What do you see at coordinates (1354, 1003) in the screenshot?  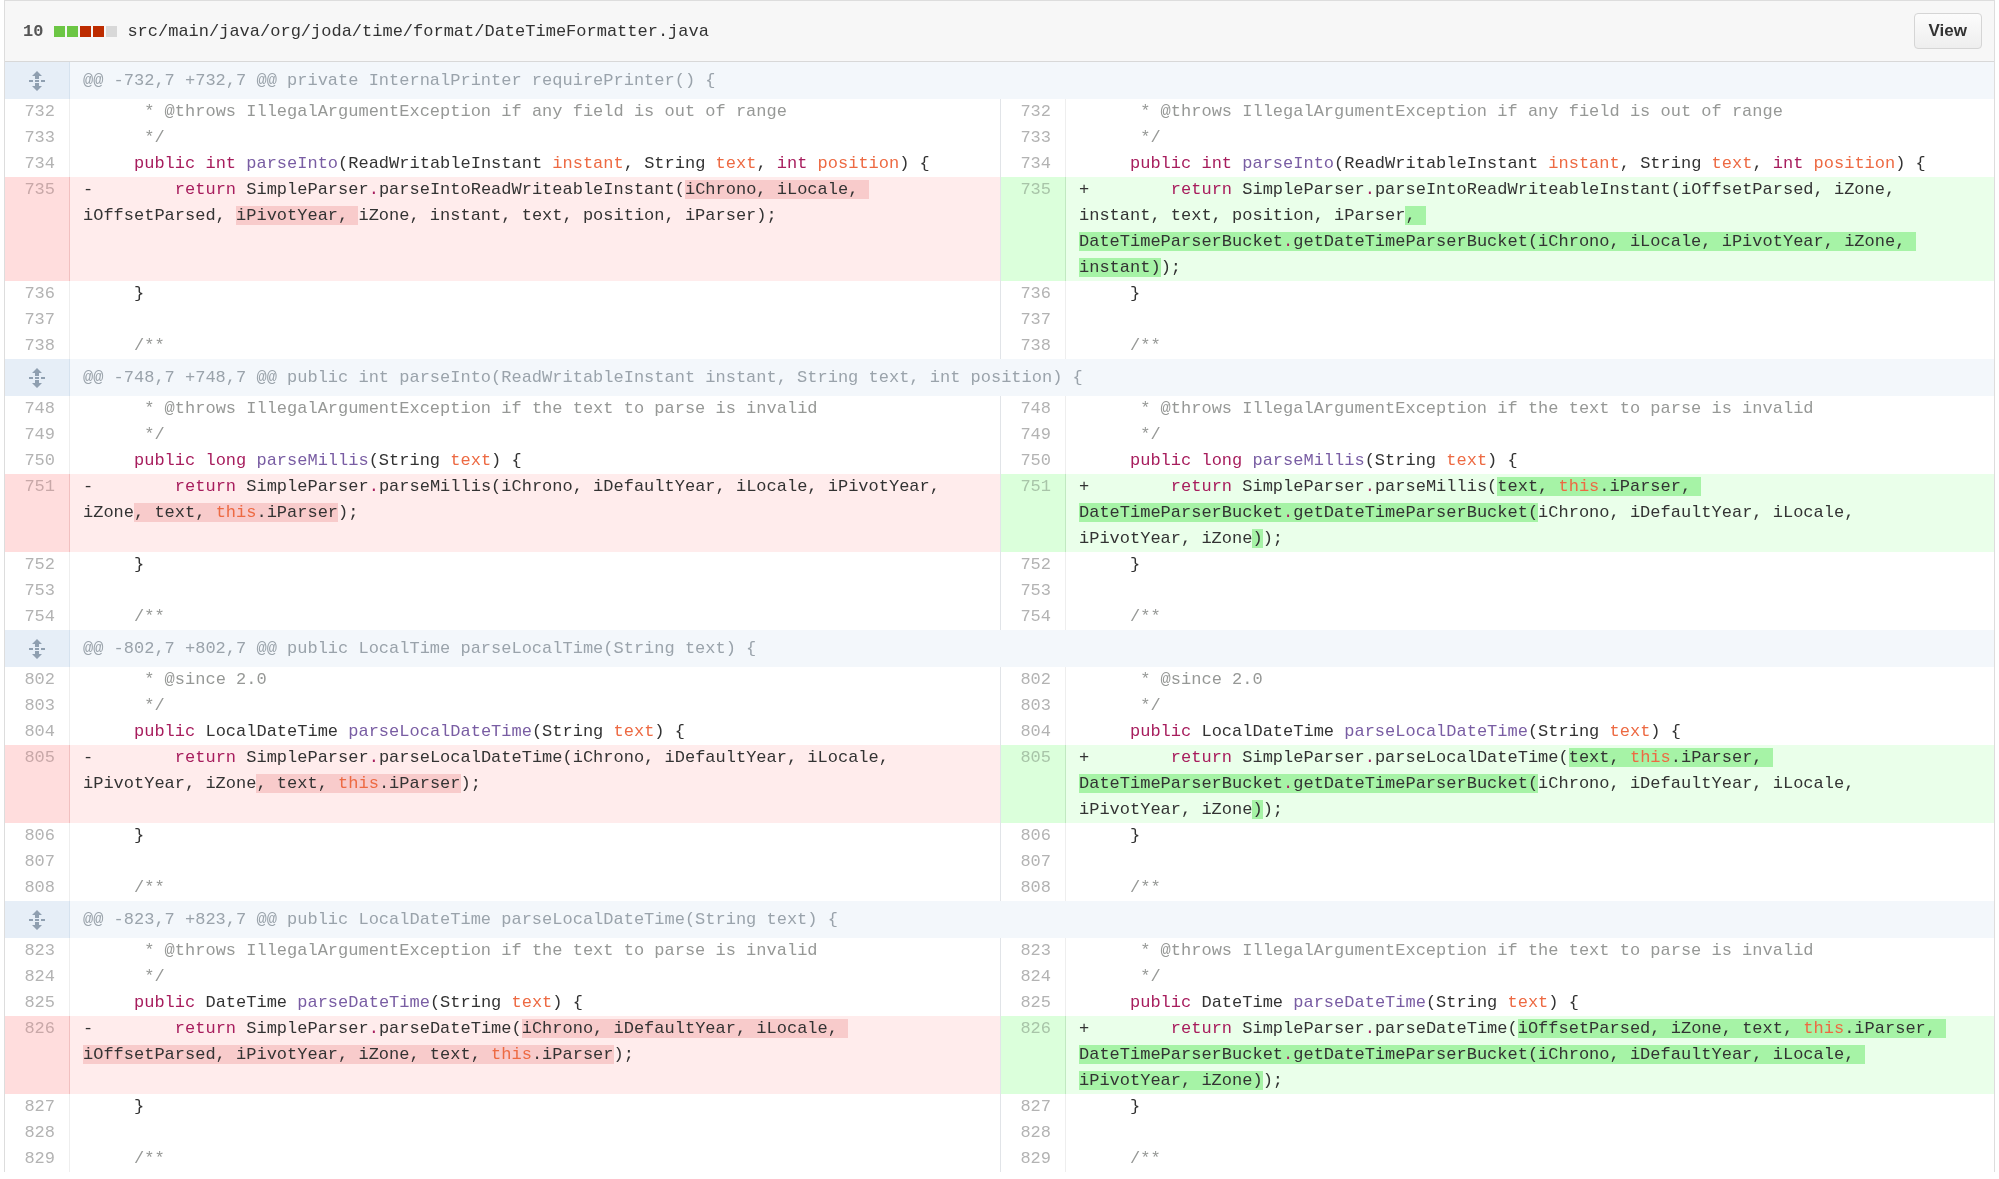 I see `code-line: public DateTime parseDateTime(String text) {` at bounding box center [1354, 1003].